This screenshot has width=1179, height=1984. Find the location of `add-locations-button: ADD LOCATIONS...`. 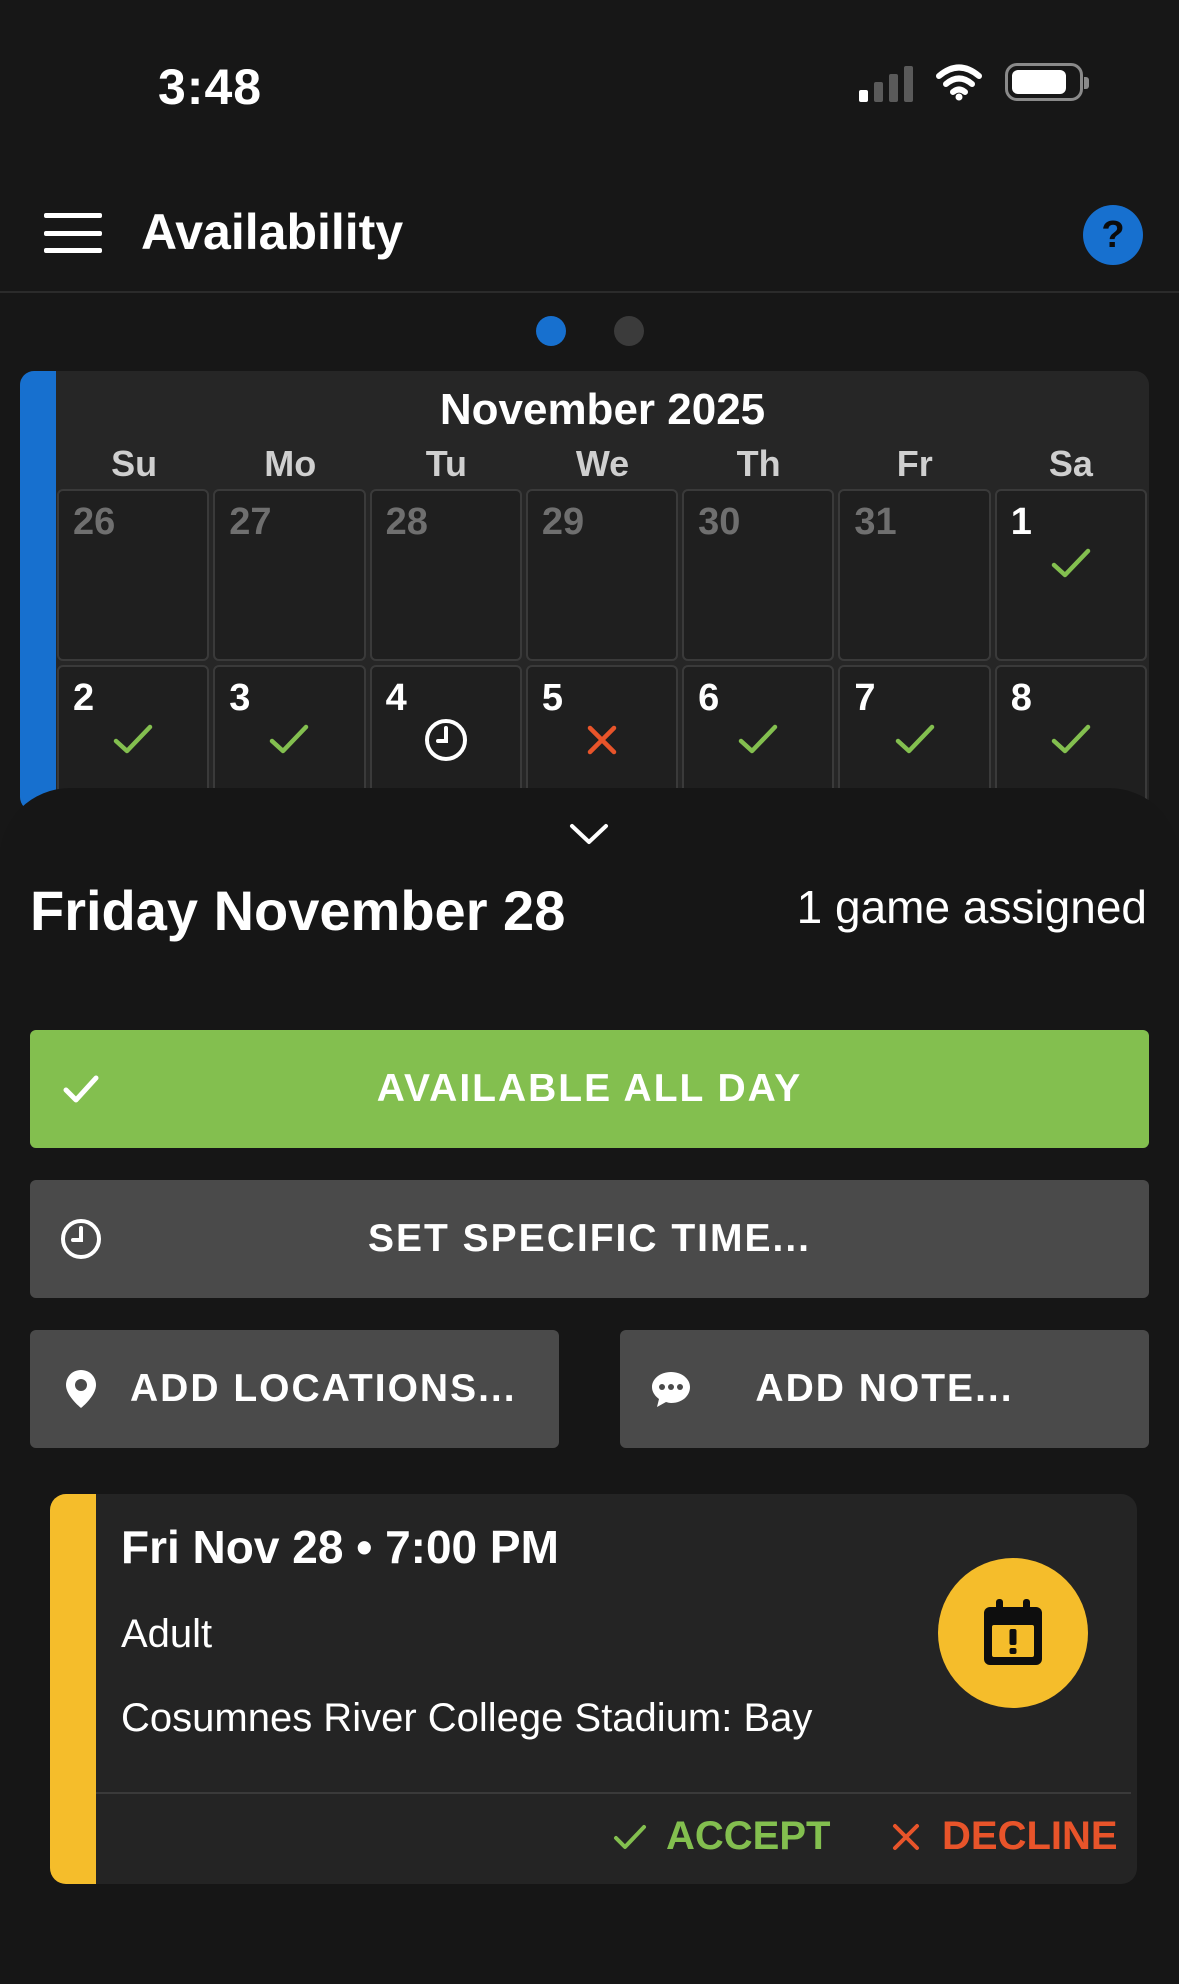

add-locations-button: ADD LOCATIONS... is located at coordinates (294, 1389).